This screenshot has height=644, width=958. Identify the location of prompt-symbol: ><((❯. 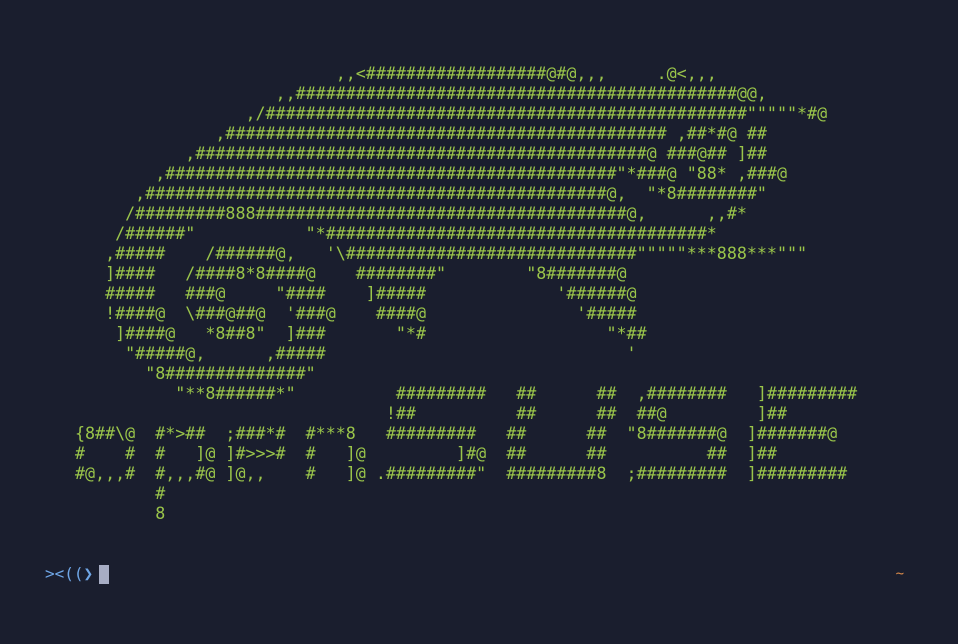
(69, 573).